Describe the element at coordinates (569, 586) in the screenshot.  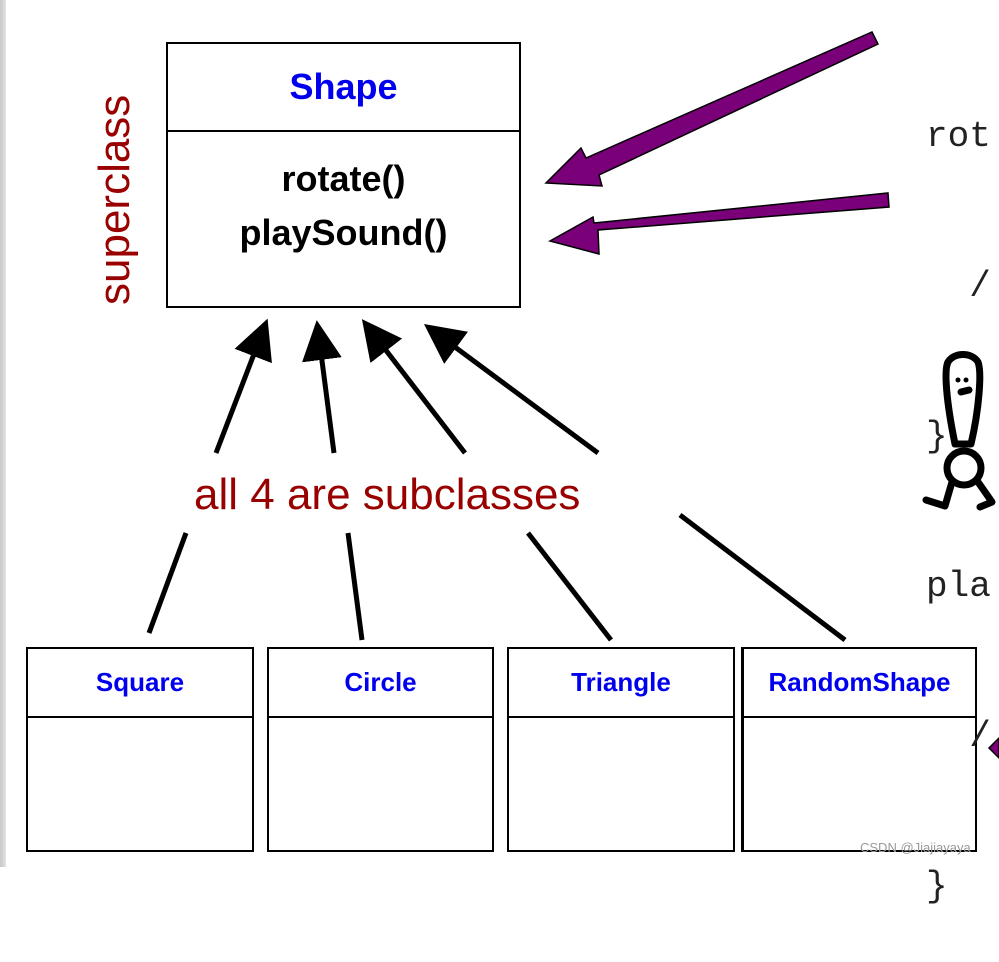
I see `inheritance-line-triangle-lower` at that location.